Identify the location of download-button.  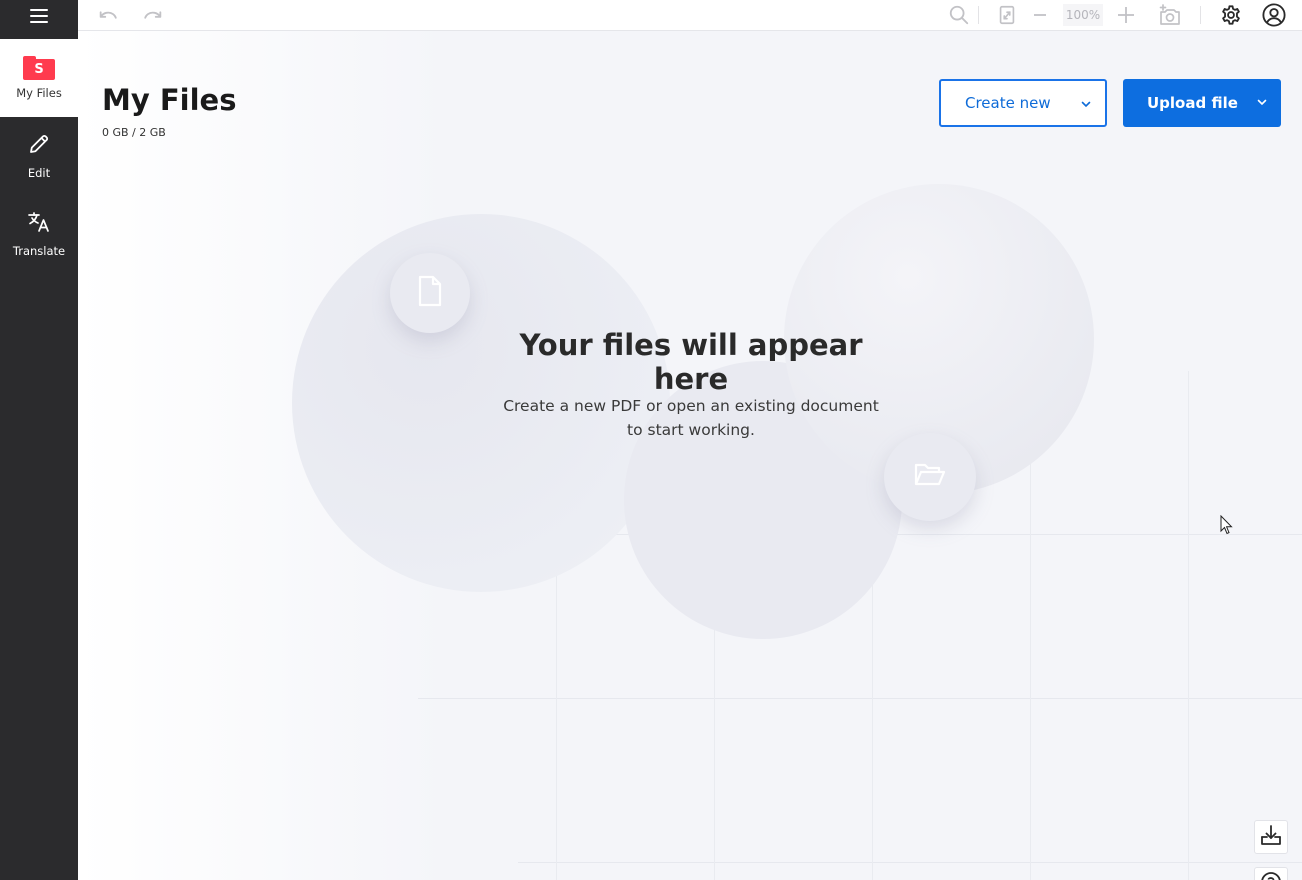
(1271, 837).